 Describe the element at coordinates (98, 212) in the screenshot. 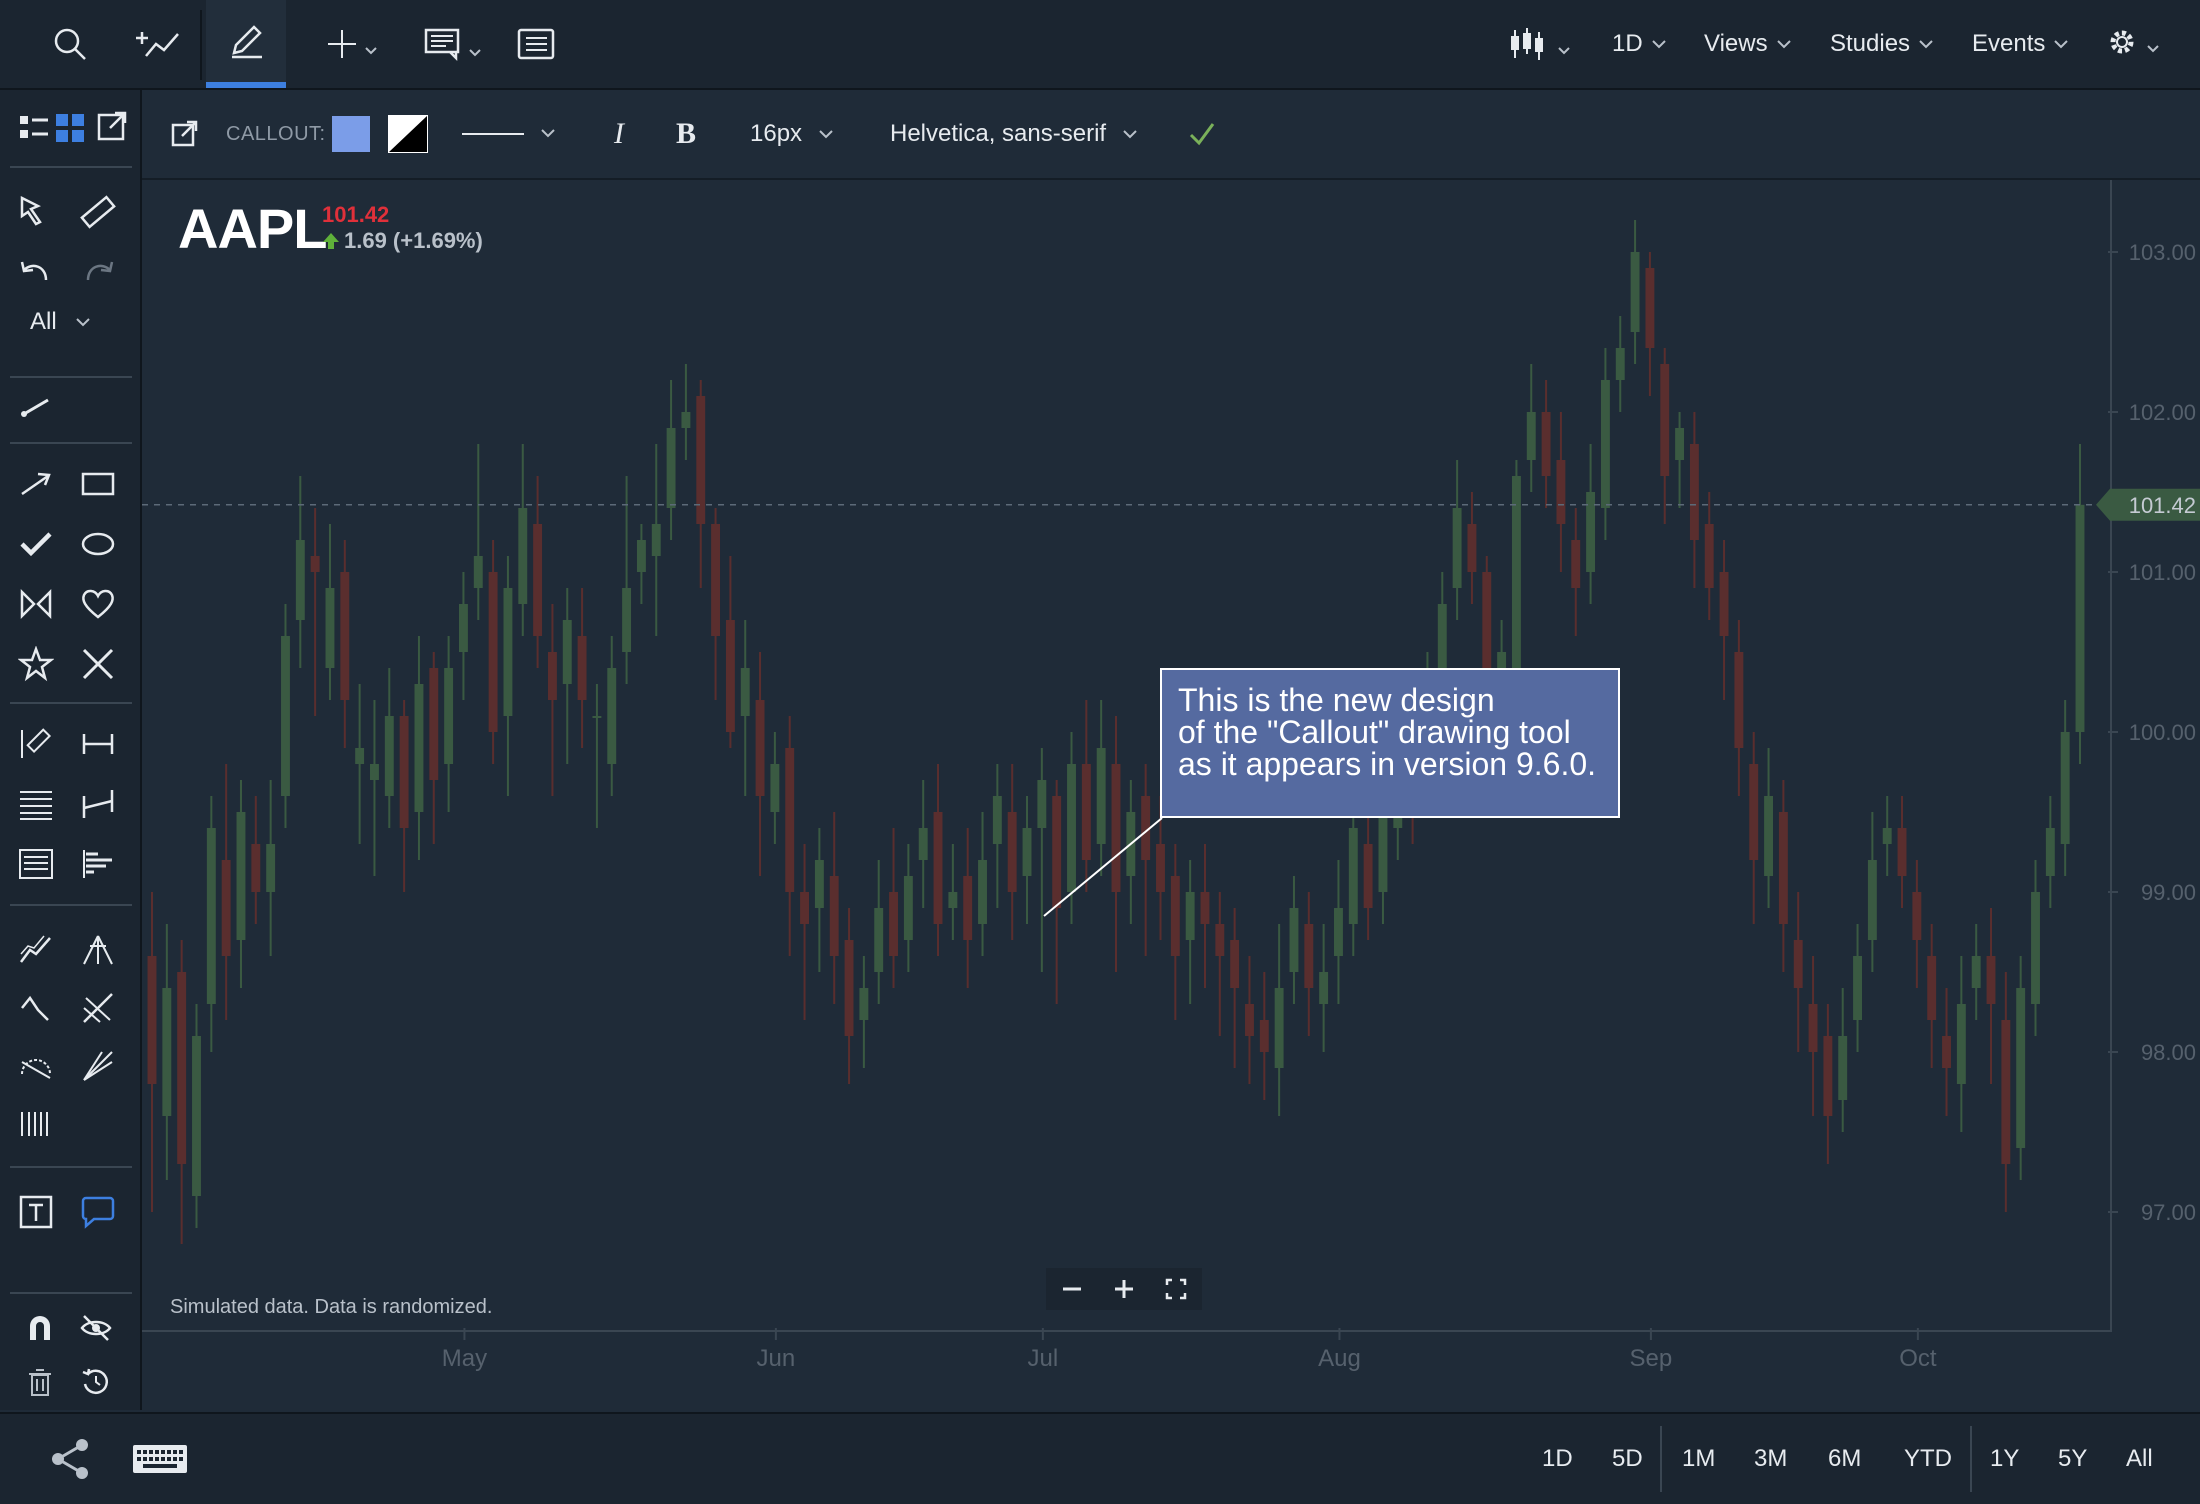

I see `measure-ruler-icon` at that location.